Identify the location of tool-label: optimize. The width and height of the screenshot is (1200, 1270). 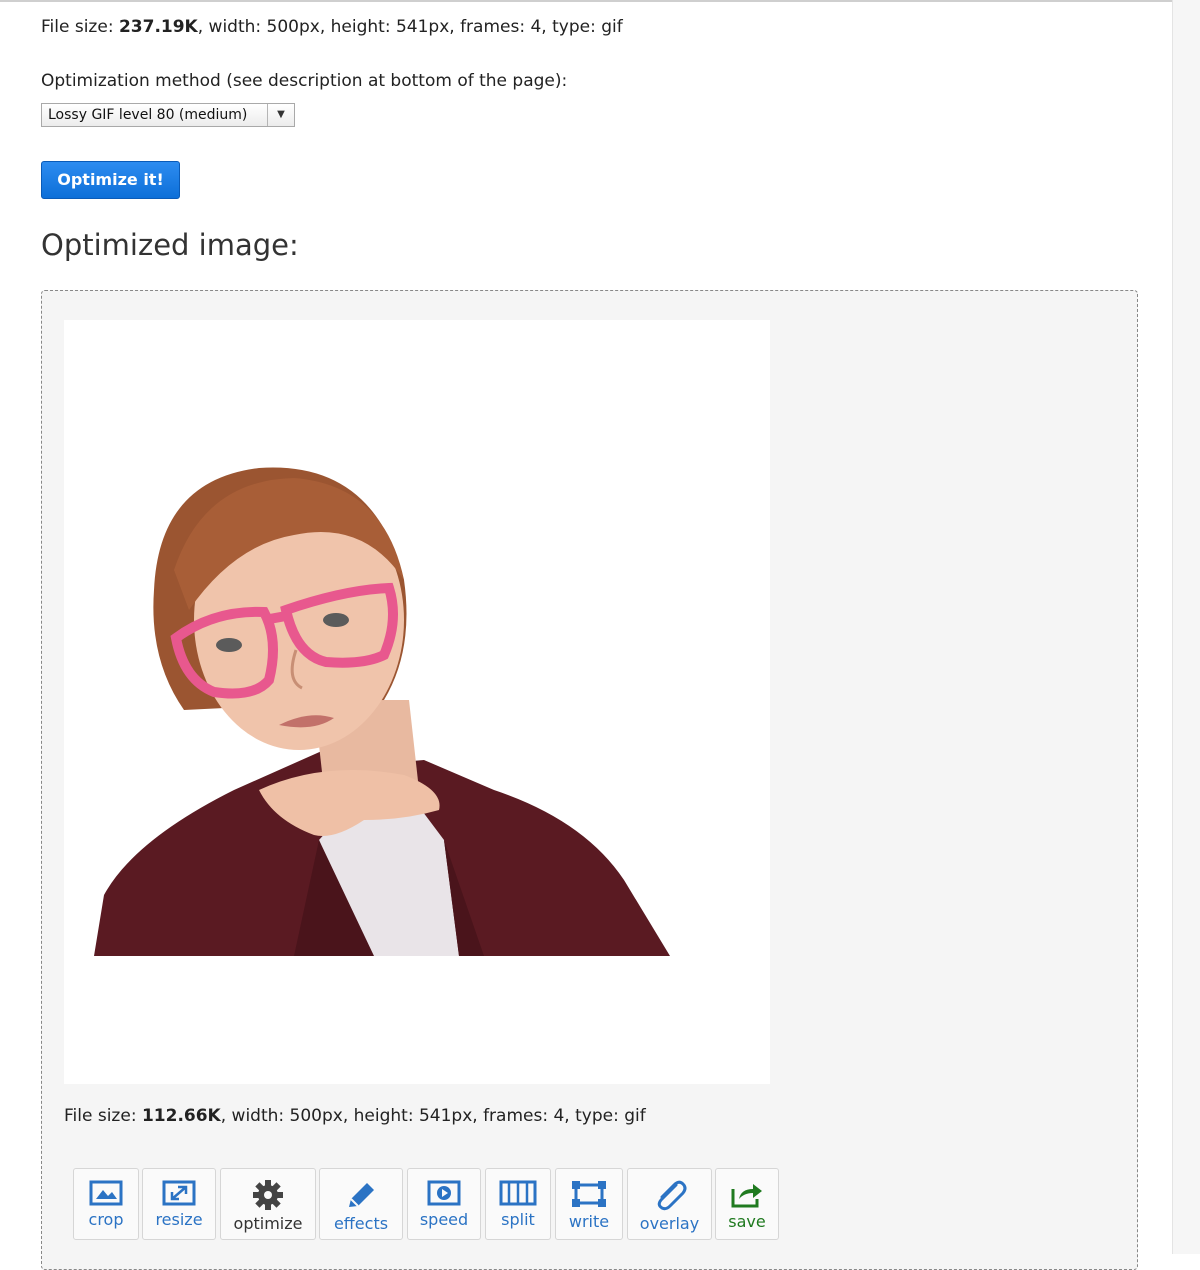
(268, 1223).